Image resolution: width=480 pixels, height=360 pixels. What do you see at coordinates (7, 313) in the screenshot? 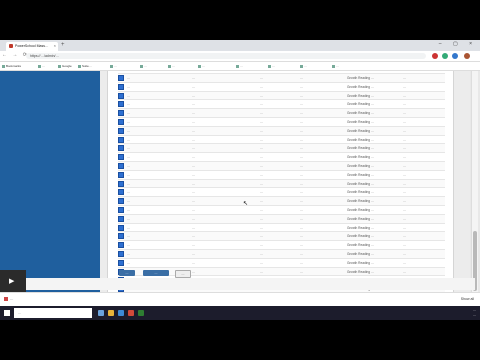
I see `windows-start-icon` at bounding box center [7, 313].